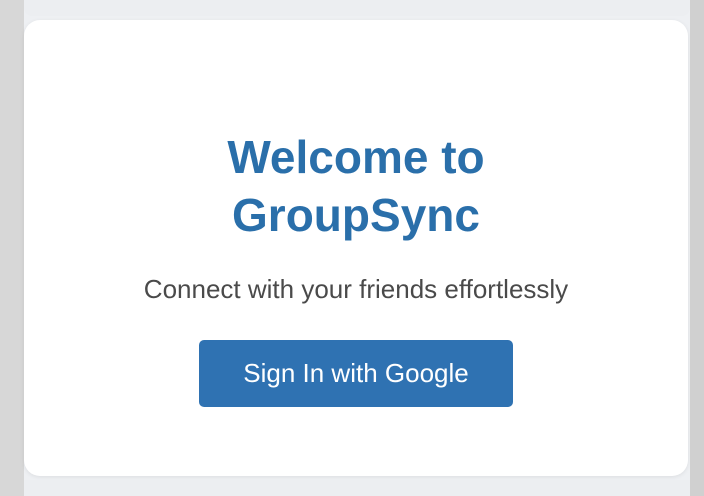 This screenshot has width=704, height=496. What do you see at coordinates (357, 8) in the screenshot?
I see `top-panel` at bounding box center [357, 8].